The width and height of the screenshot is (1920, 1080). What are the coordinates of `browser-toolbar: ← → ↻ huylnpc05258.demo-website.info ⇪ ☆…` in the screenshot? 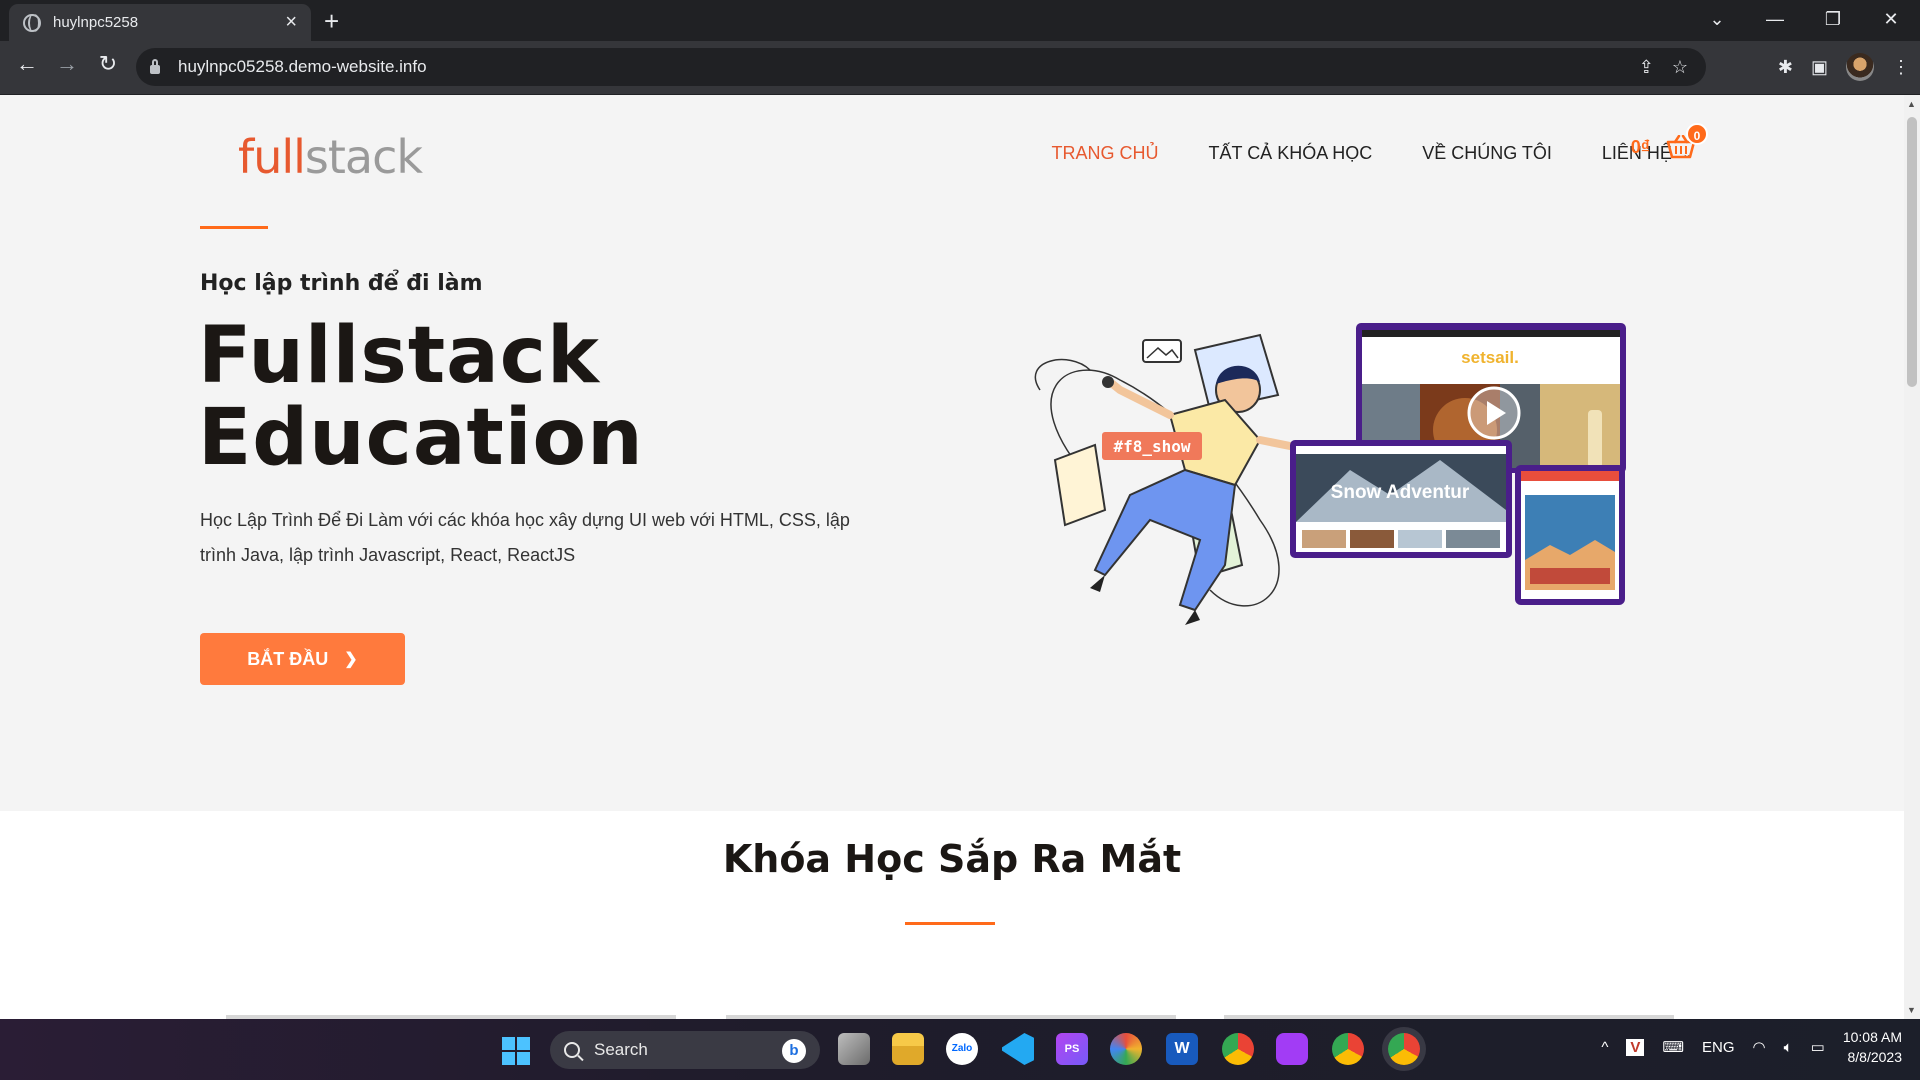 It's located at (960, 68).